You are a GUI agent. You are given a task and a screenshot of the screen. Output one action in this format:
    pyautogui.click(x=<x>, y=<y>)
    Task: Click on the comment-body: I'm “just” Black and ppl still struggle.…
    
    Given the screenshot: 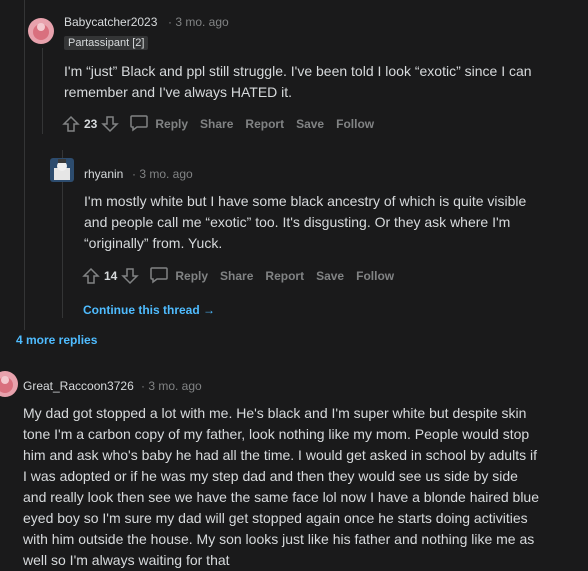 What is the action you would take?
    pyautogui.click(x=319, y=82)
    